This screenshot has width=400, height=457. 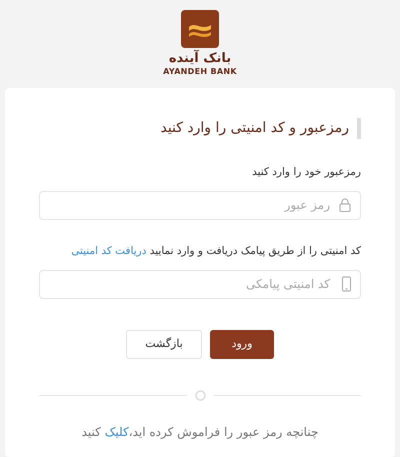 I want to click on lock-icon, so click(x=345, y=205).